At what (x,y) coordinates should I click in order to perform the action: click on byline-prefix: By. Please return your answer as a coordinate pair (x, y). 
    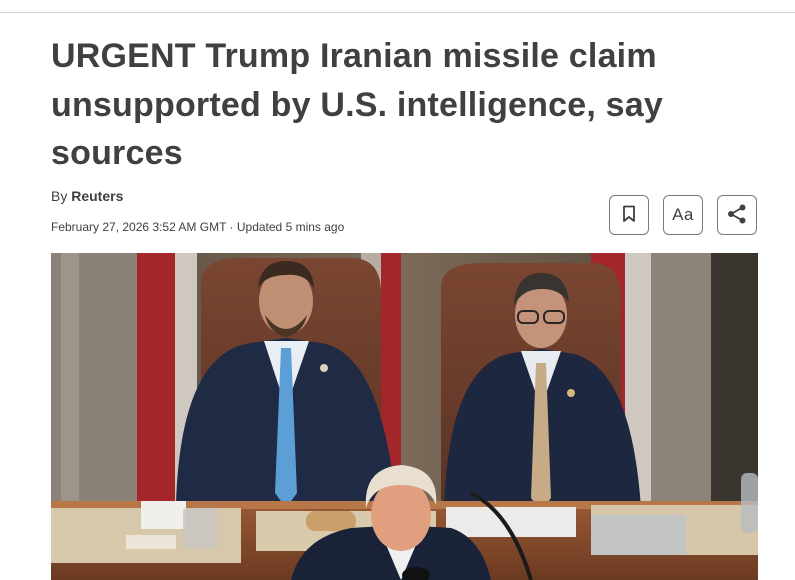
    Looking at the image, I should click on (61, 196).